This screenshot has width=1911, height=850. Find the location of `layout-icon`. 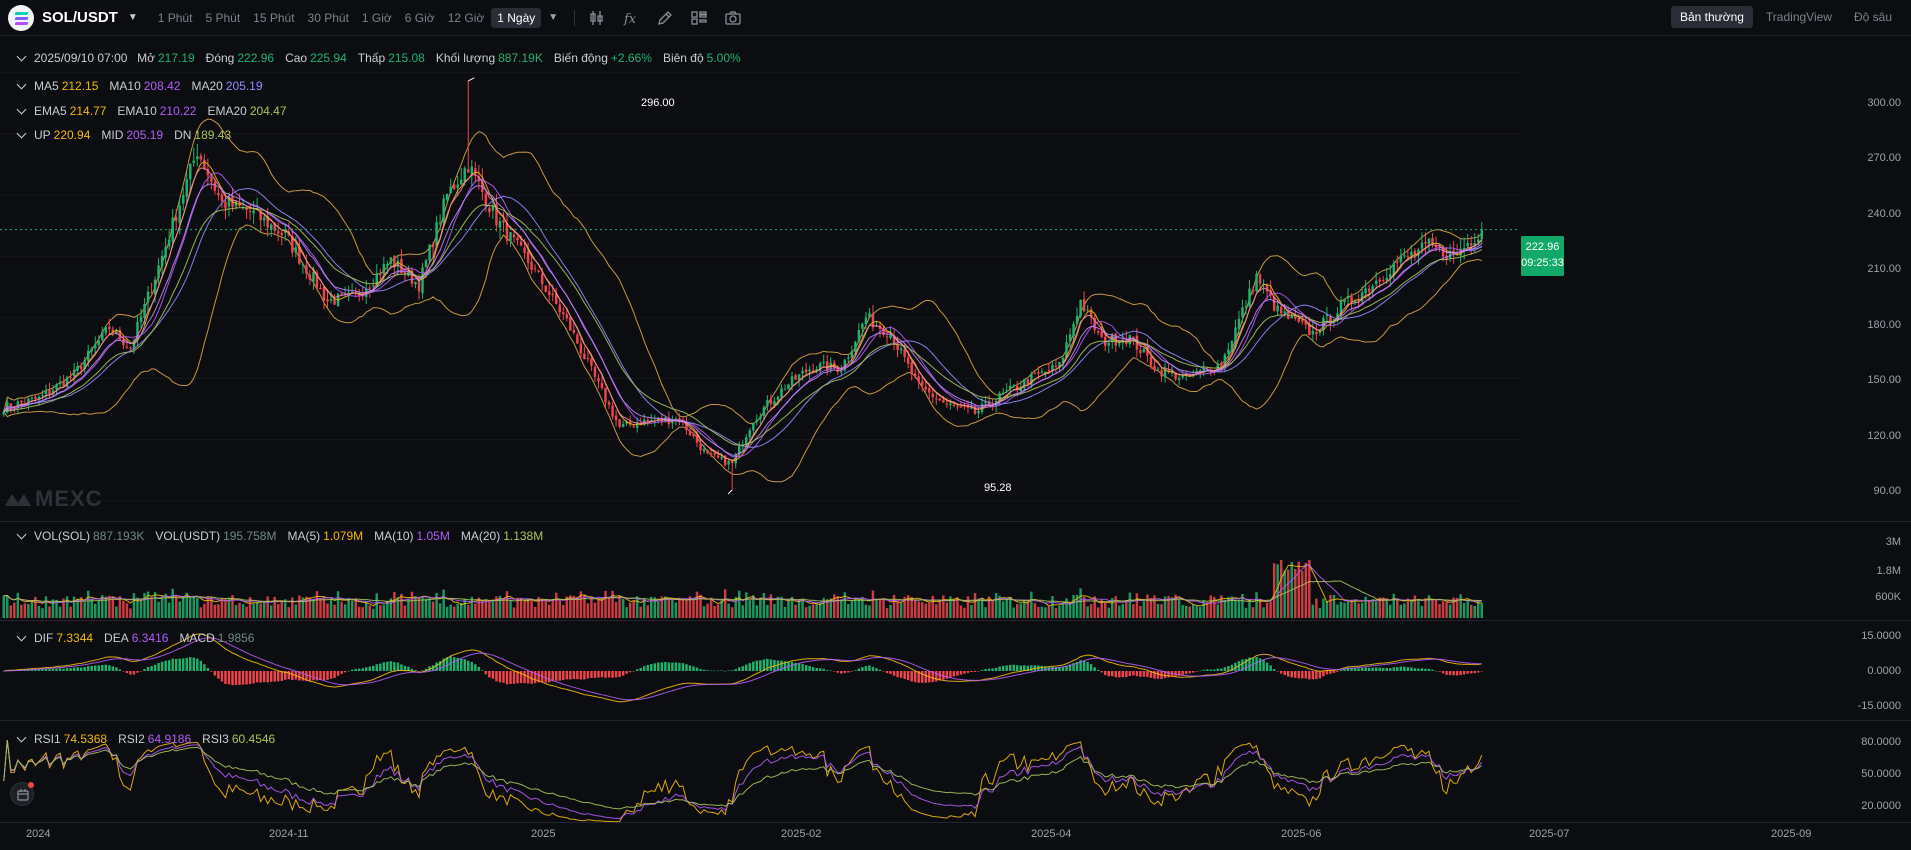

layout-icon is located at coordinates (699, 18).